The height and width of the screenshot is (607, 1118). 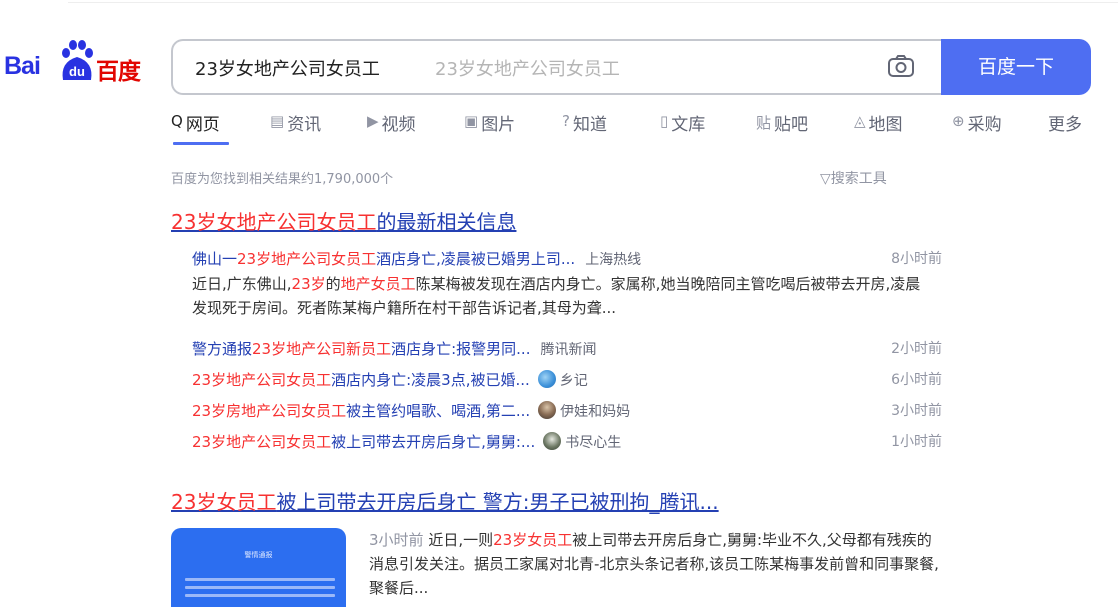 What do you see at coordinates (984, 125) in the screenshot?
I see `tab-label: 采购` at bounding box center [984, 125].